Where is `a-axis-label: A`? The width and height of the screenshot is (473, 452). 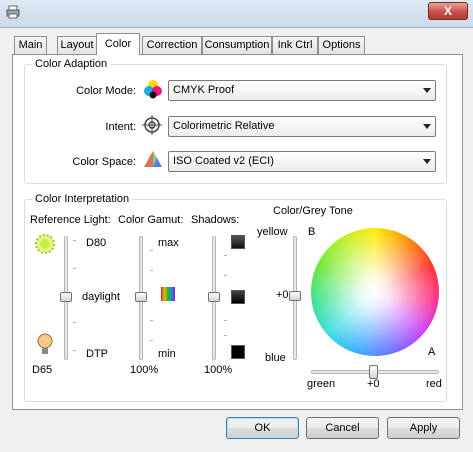
a-axis-label: A is located at coordinates (432, 352).